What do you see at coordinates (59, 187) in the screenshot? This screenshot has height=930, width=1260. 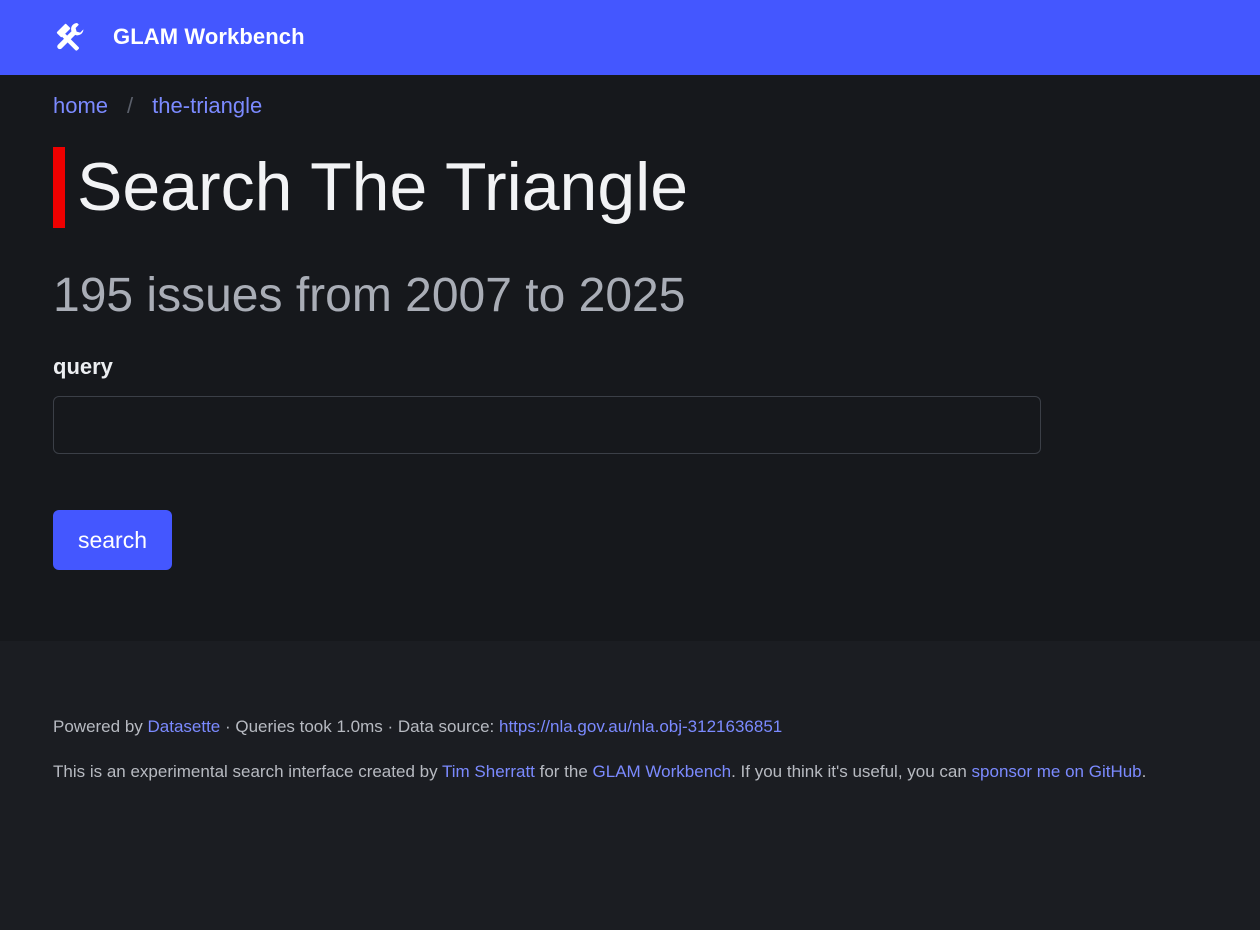 I see `title-accent-bar` at bounding box center [59, 187].